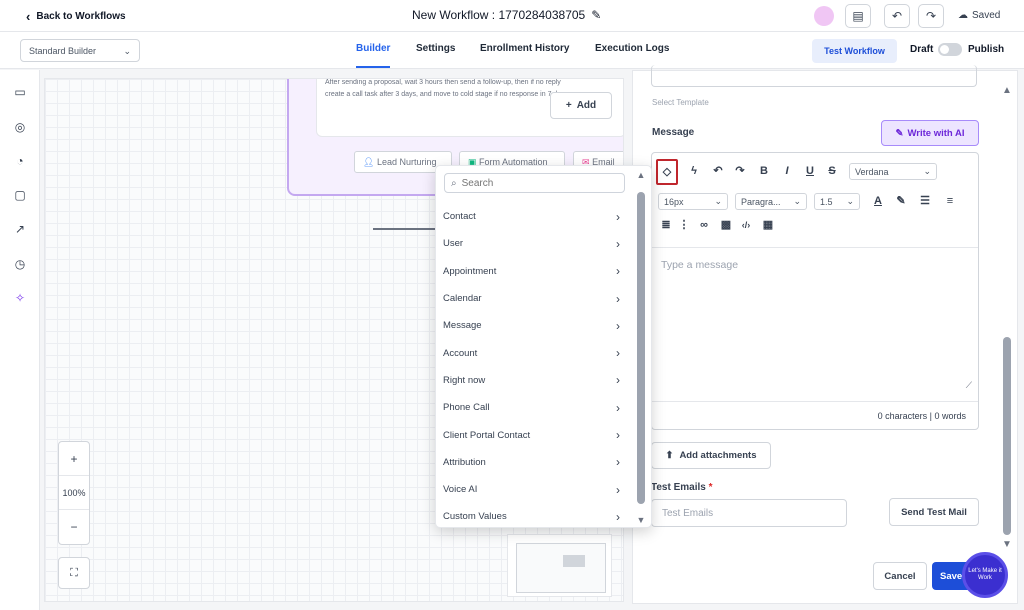 The height and width of the screenshot is (610, 1024). Describe the element at coordinates (532, 380) in the screenshot. I see `dropdown-item-right-now: Right now ›` at that location.